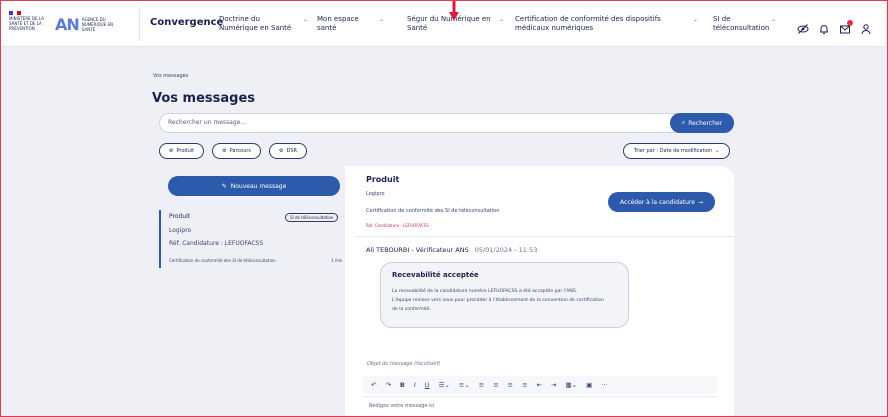 Image resolution: width=888 pixels, height=417 pixels. I want to click on message-time: 1 min, so click(337, 260).